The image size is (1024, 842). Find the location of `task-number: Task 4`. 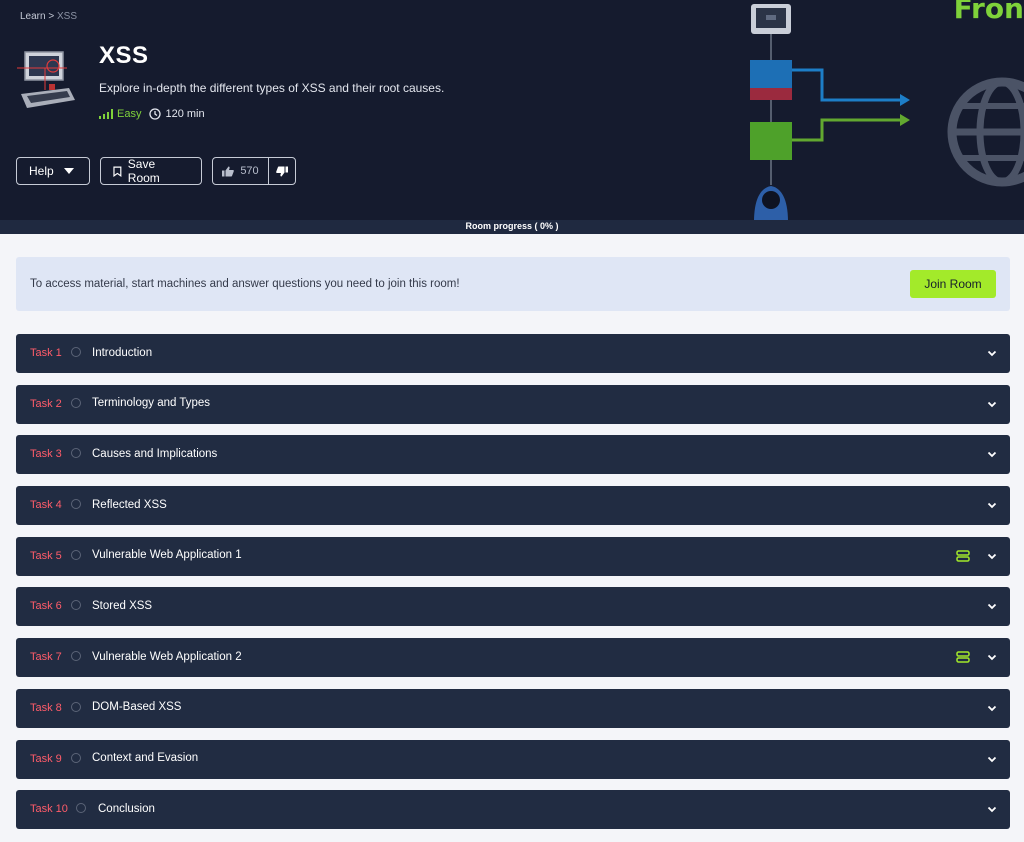

task-number: Task 4 is located at coordinates (46, 505).